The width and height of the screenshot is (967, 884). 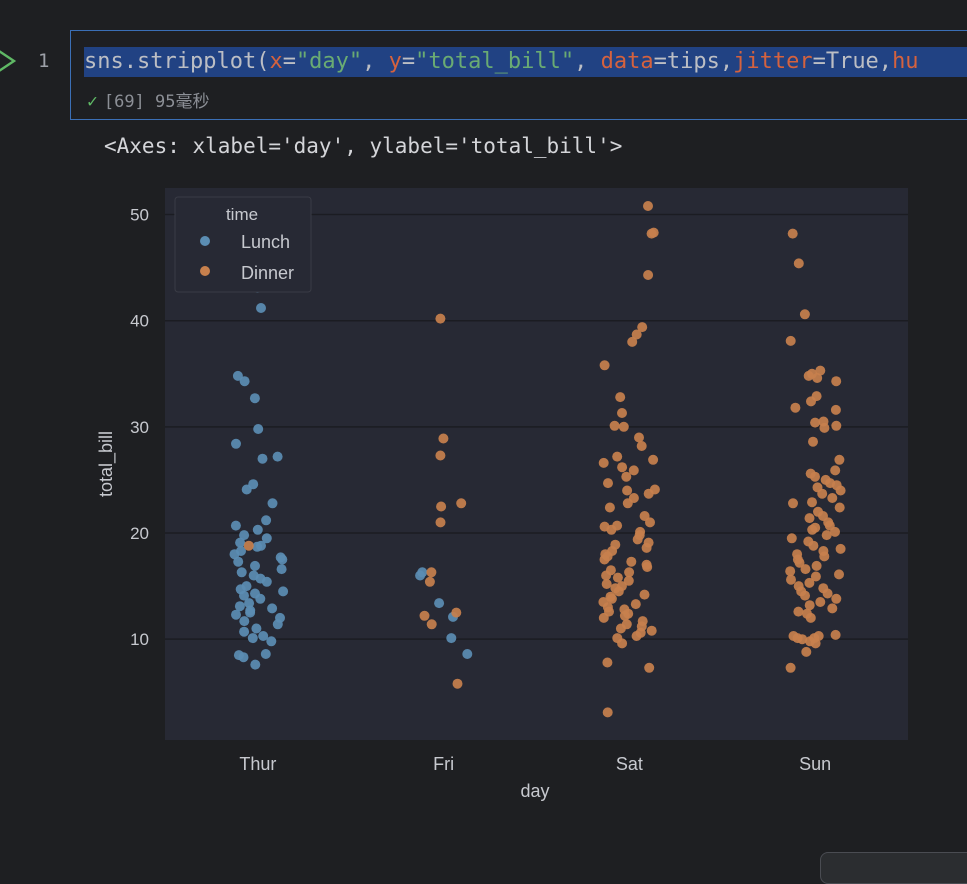 What do you see at coordinates (9, 61) in the screenshot?
I see `run-arrow-icon` at bounding box center [9, 61].